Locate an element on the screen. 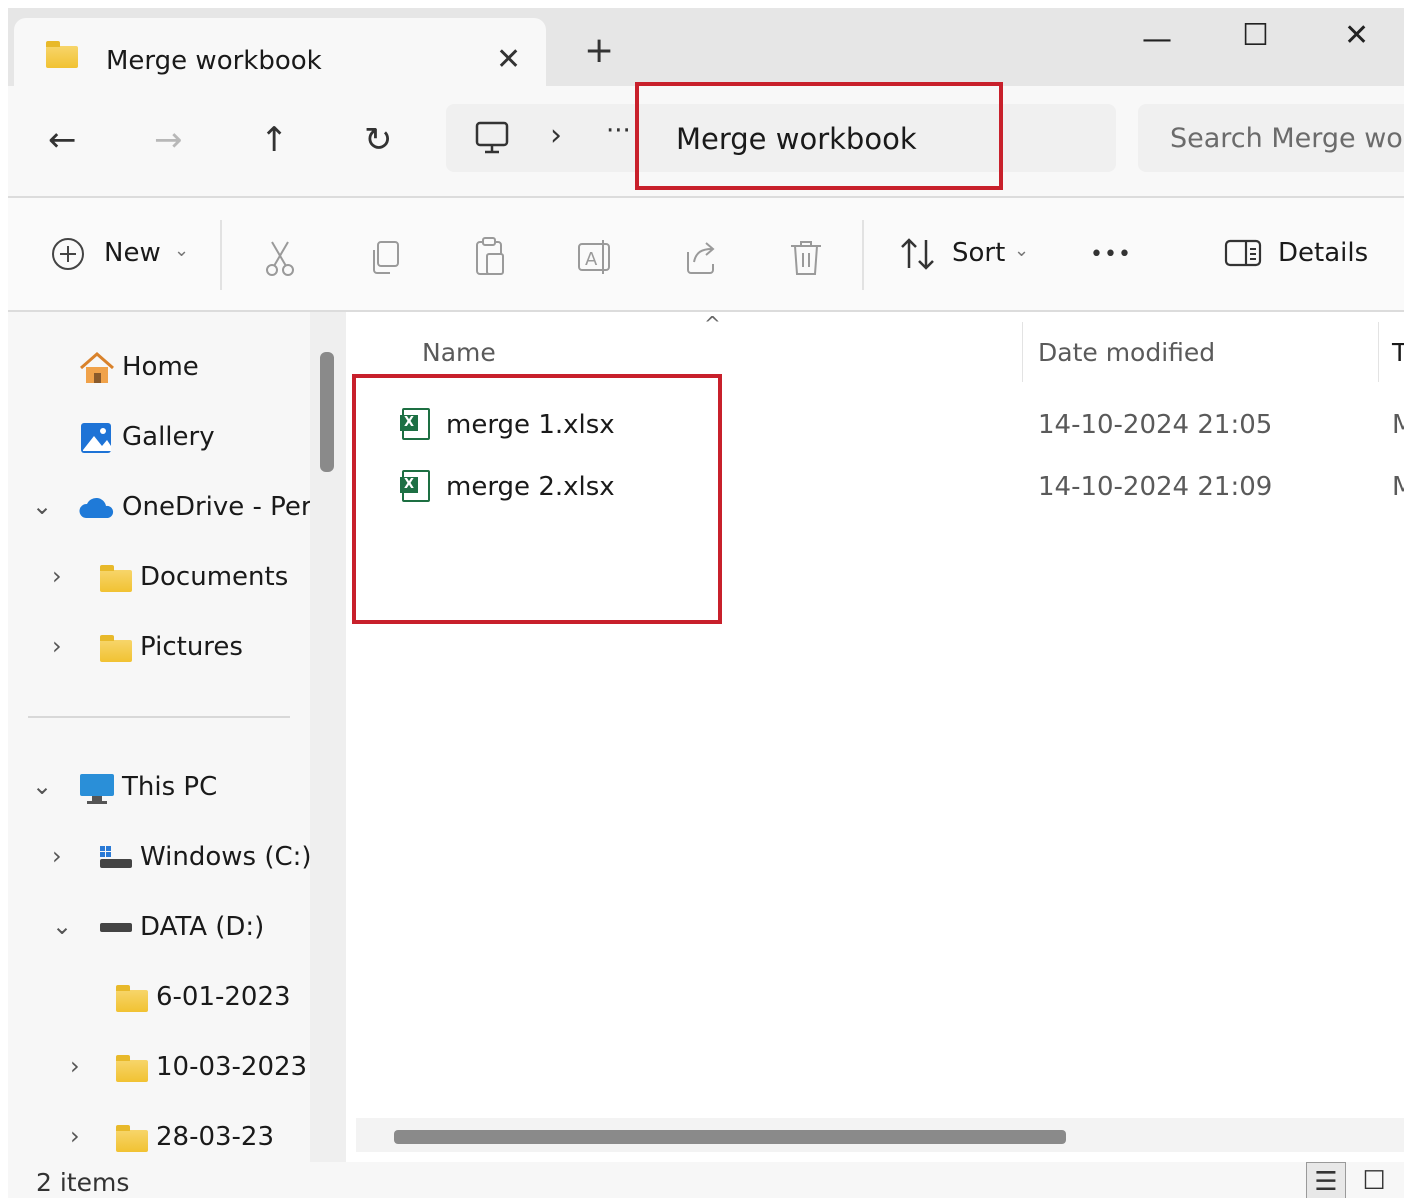  sidebar-item-windows-c: Windows (C:) is located at coordinates (204, 858).